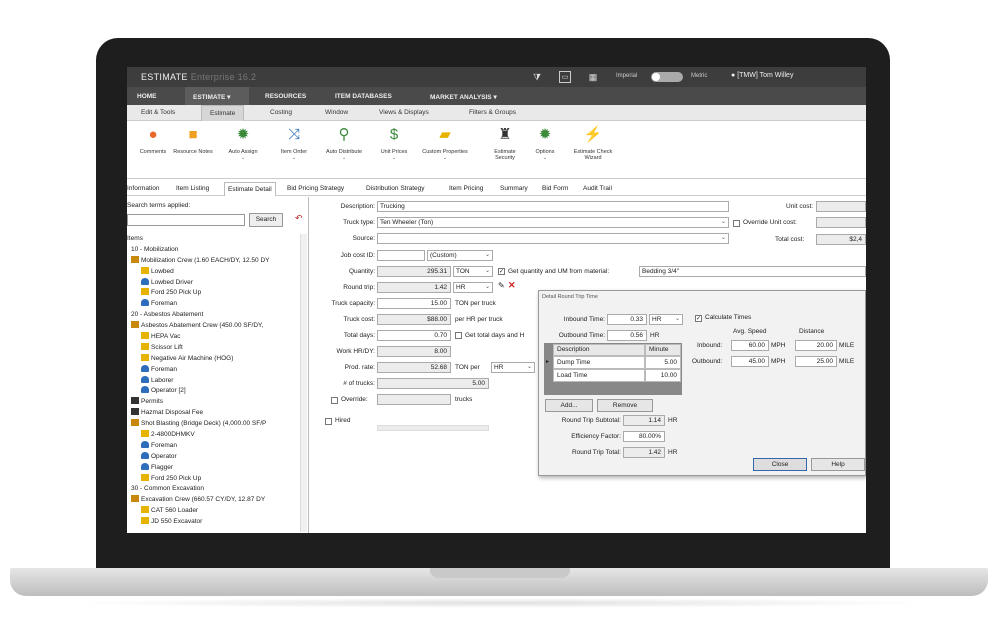 This screenshot has height=631, width=1000. Describe the element at coordinates (414, 319) in the screenshot. I see `truck-cost-field: $88.00` at that location.